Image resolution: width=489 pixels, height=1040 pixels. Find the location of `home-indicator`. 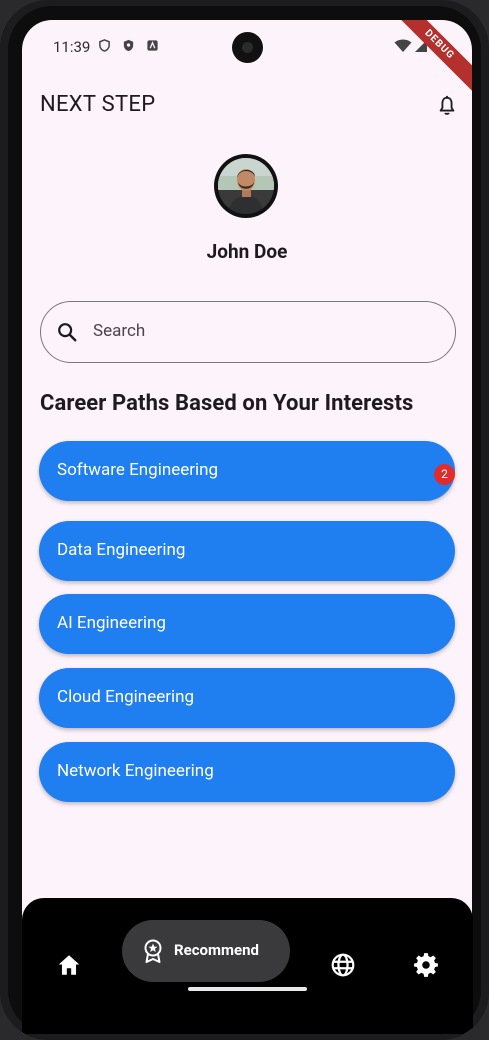

home-indicator is located at coordinates (247, 989).